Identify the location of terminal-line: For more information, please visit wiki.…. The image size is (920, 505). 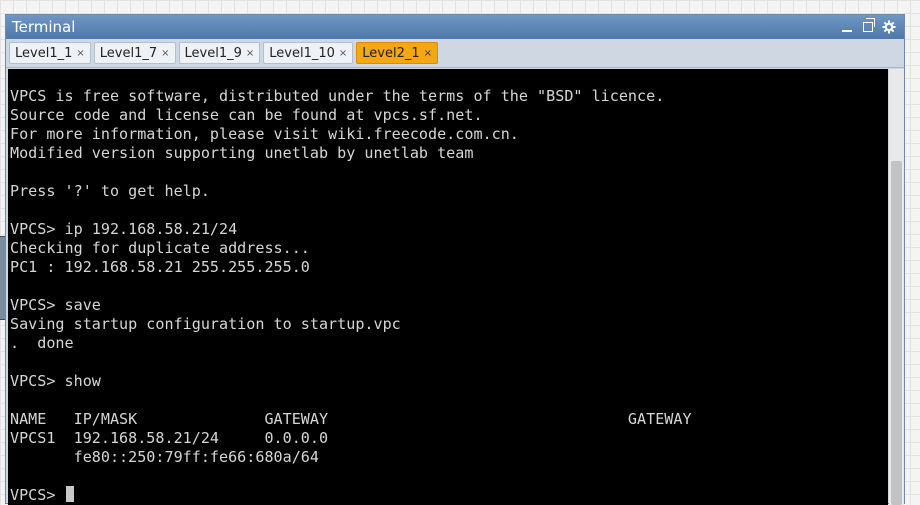
(264, 134).